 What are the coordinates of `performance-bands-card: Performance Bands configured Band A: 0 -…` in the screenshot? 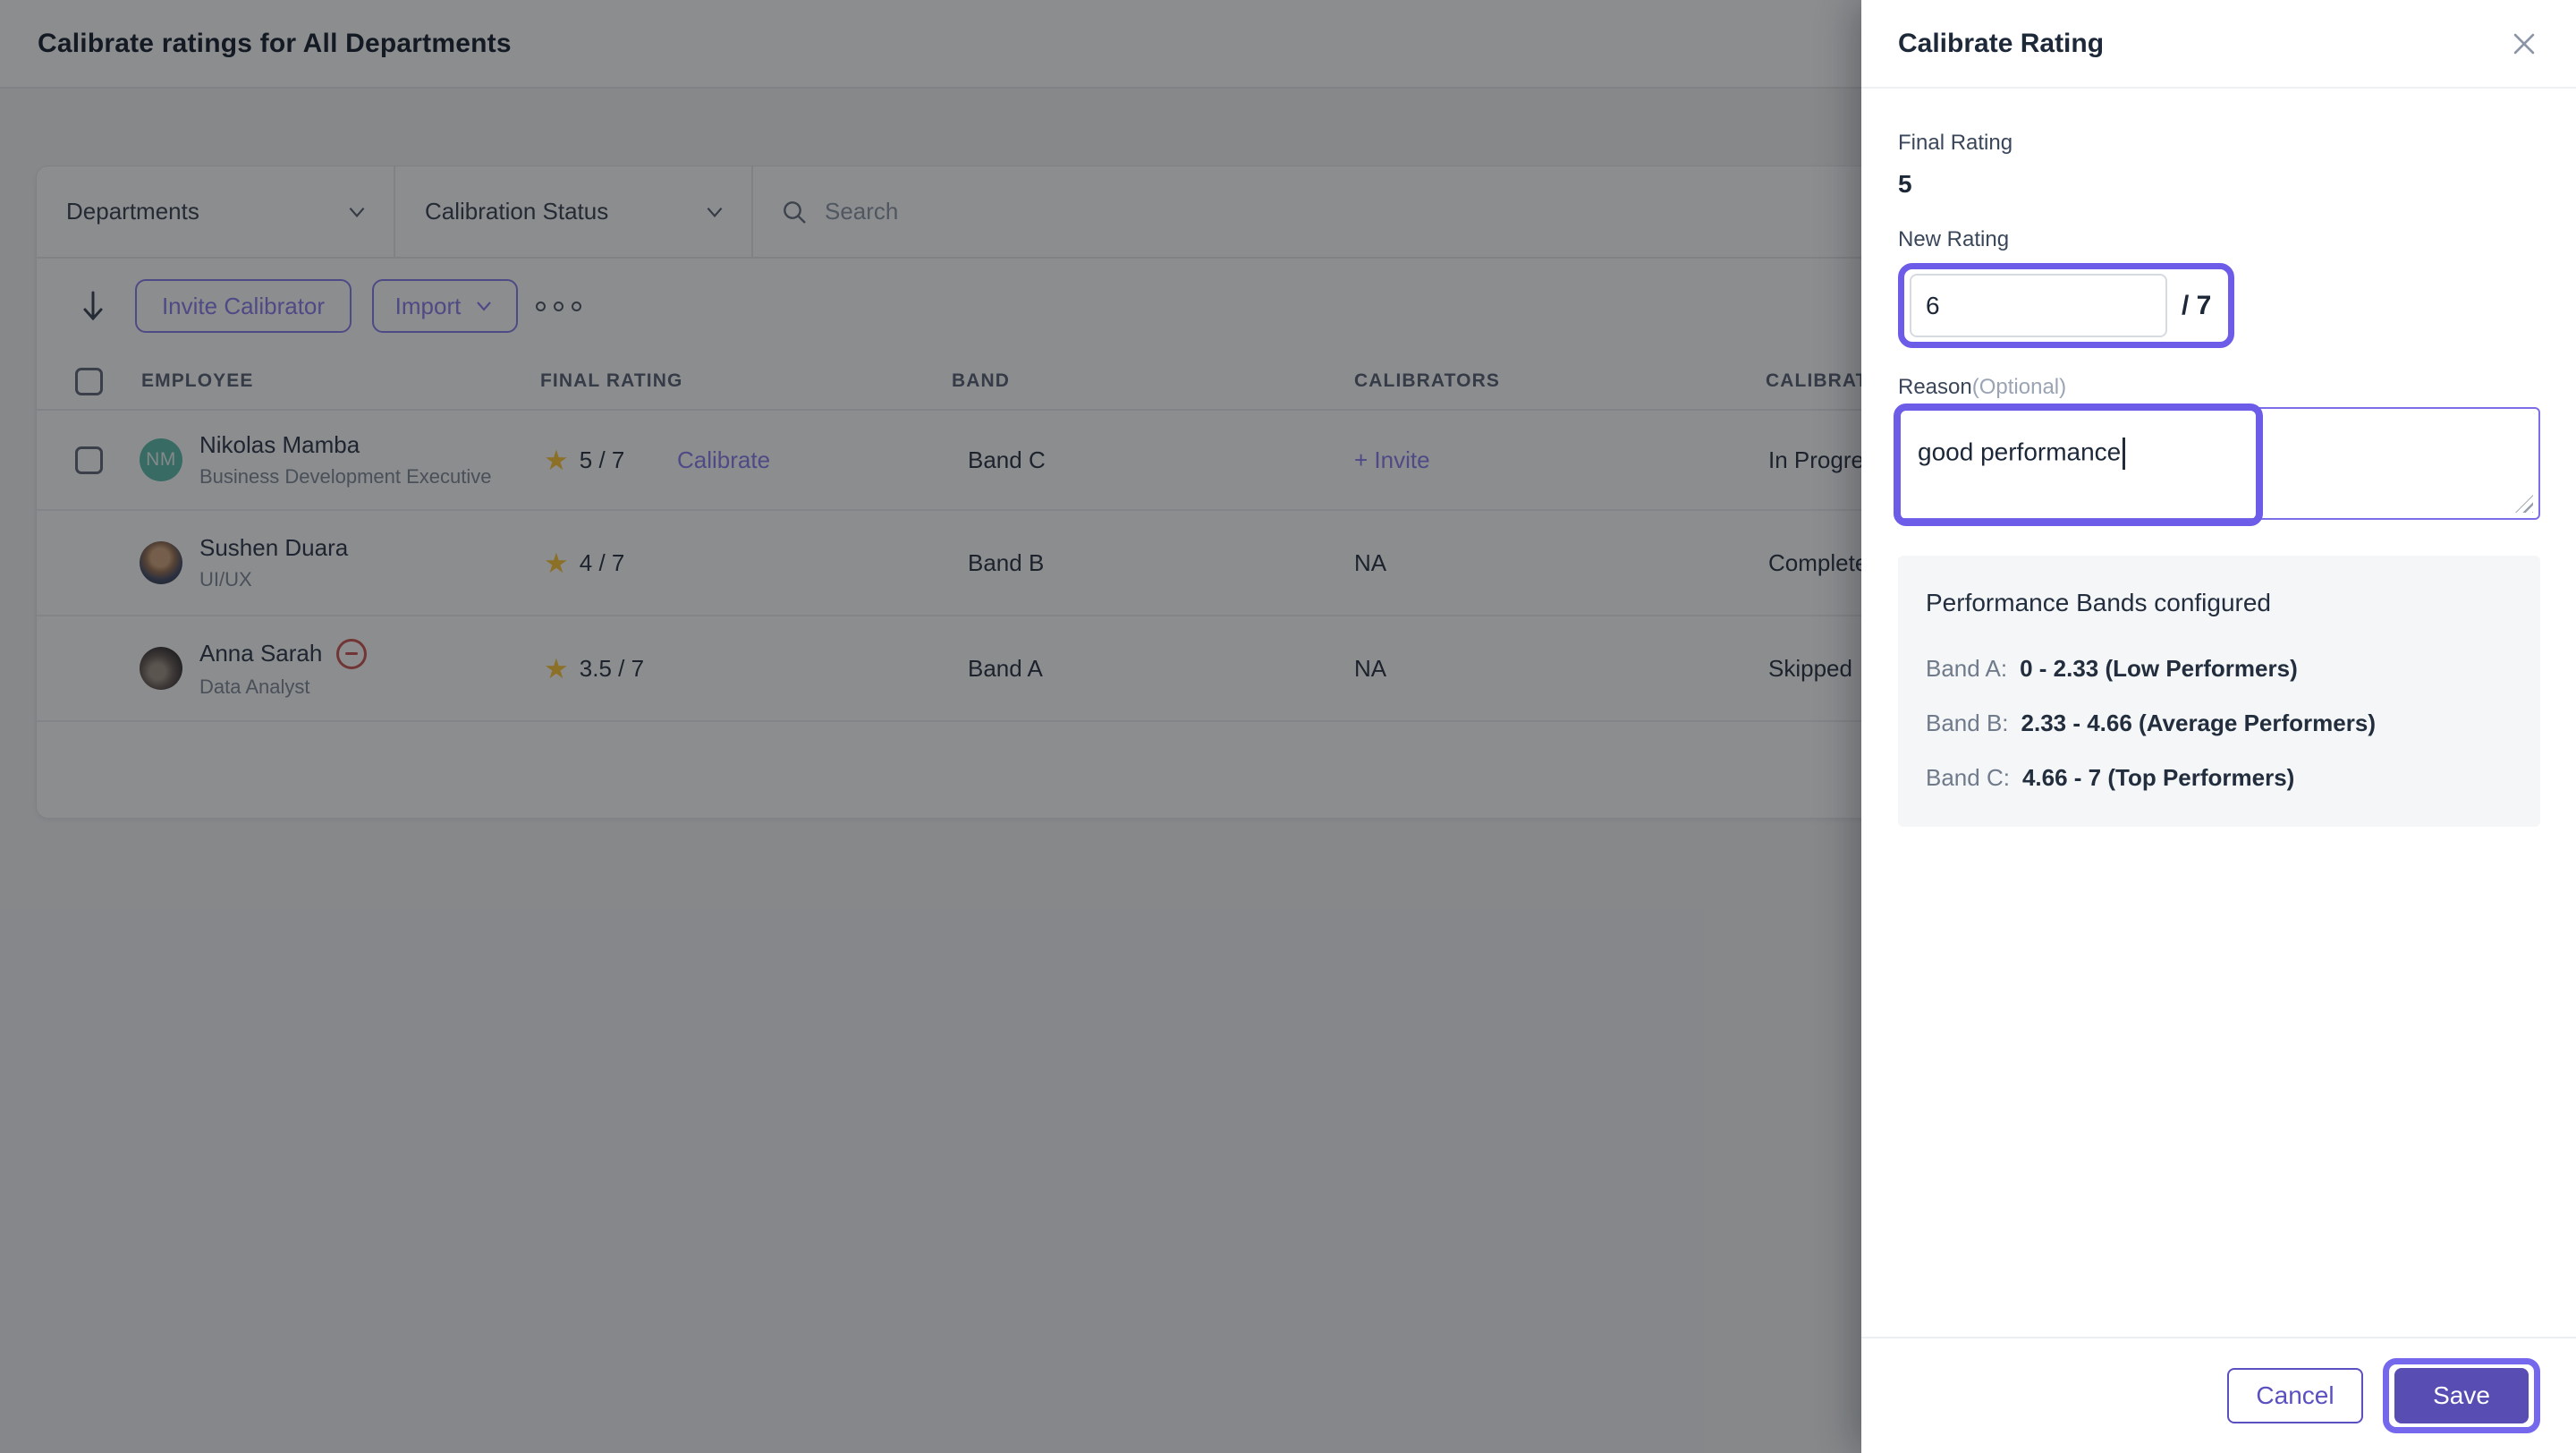 It's located at (2219, 691).